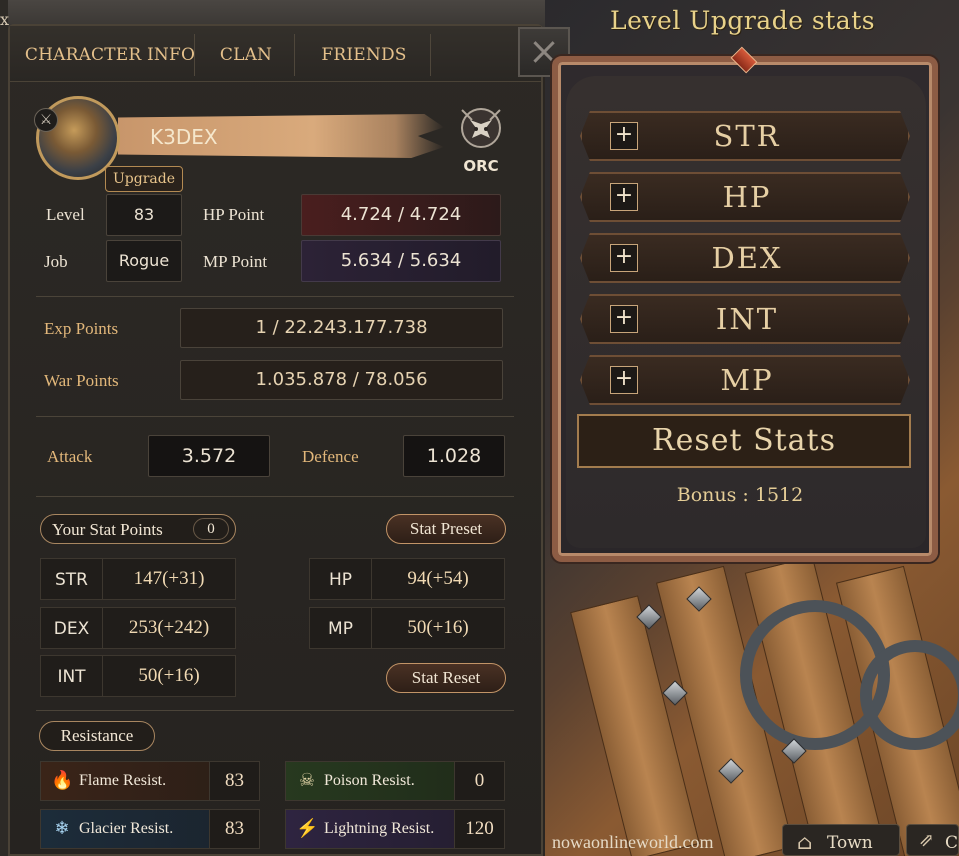  I want to click on upgrade-row-label: STR, so click(747, 136).